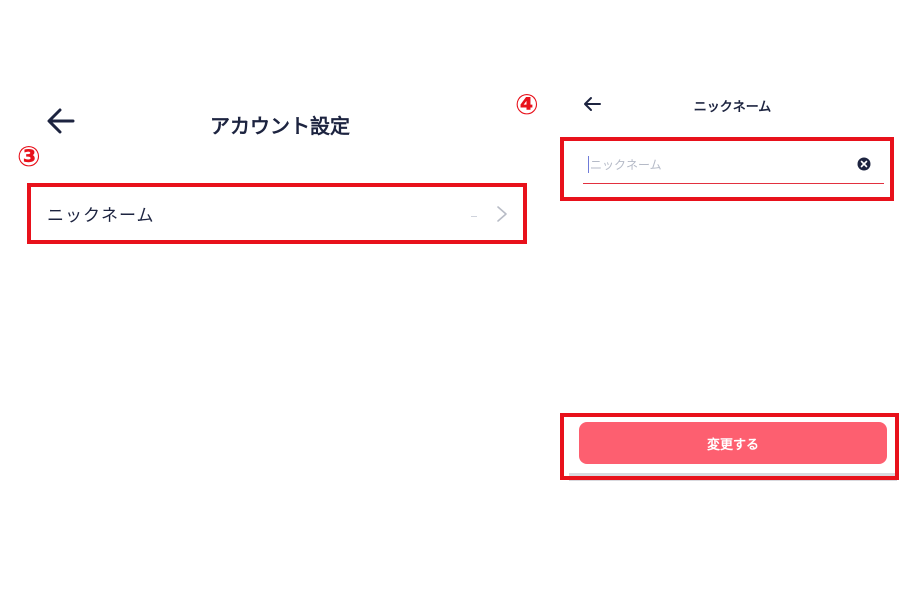  I want to click on step-badge: ④, so click(527, 104).